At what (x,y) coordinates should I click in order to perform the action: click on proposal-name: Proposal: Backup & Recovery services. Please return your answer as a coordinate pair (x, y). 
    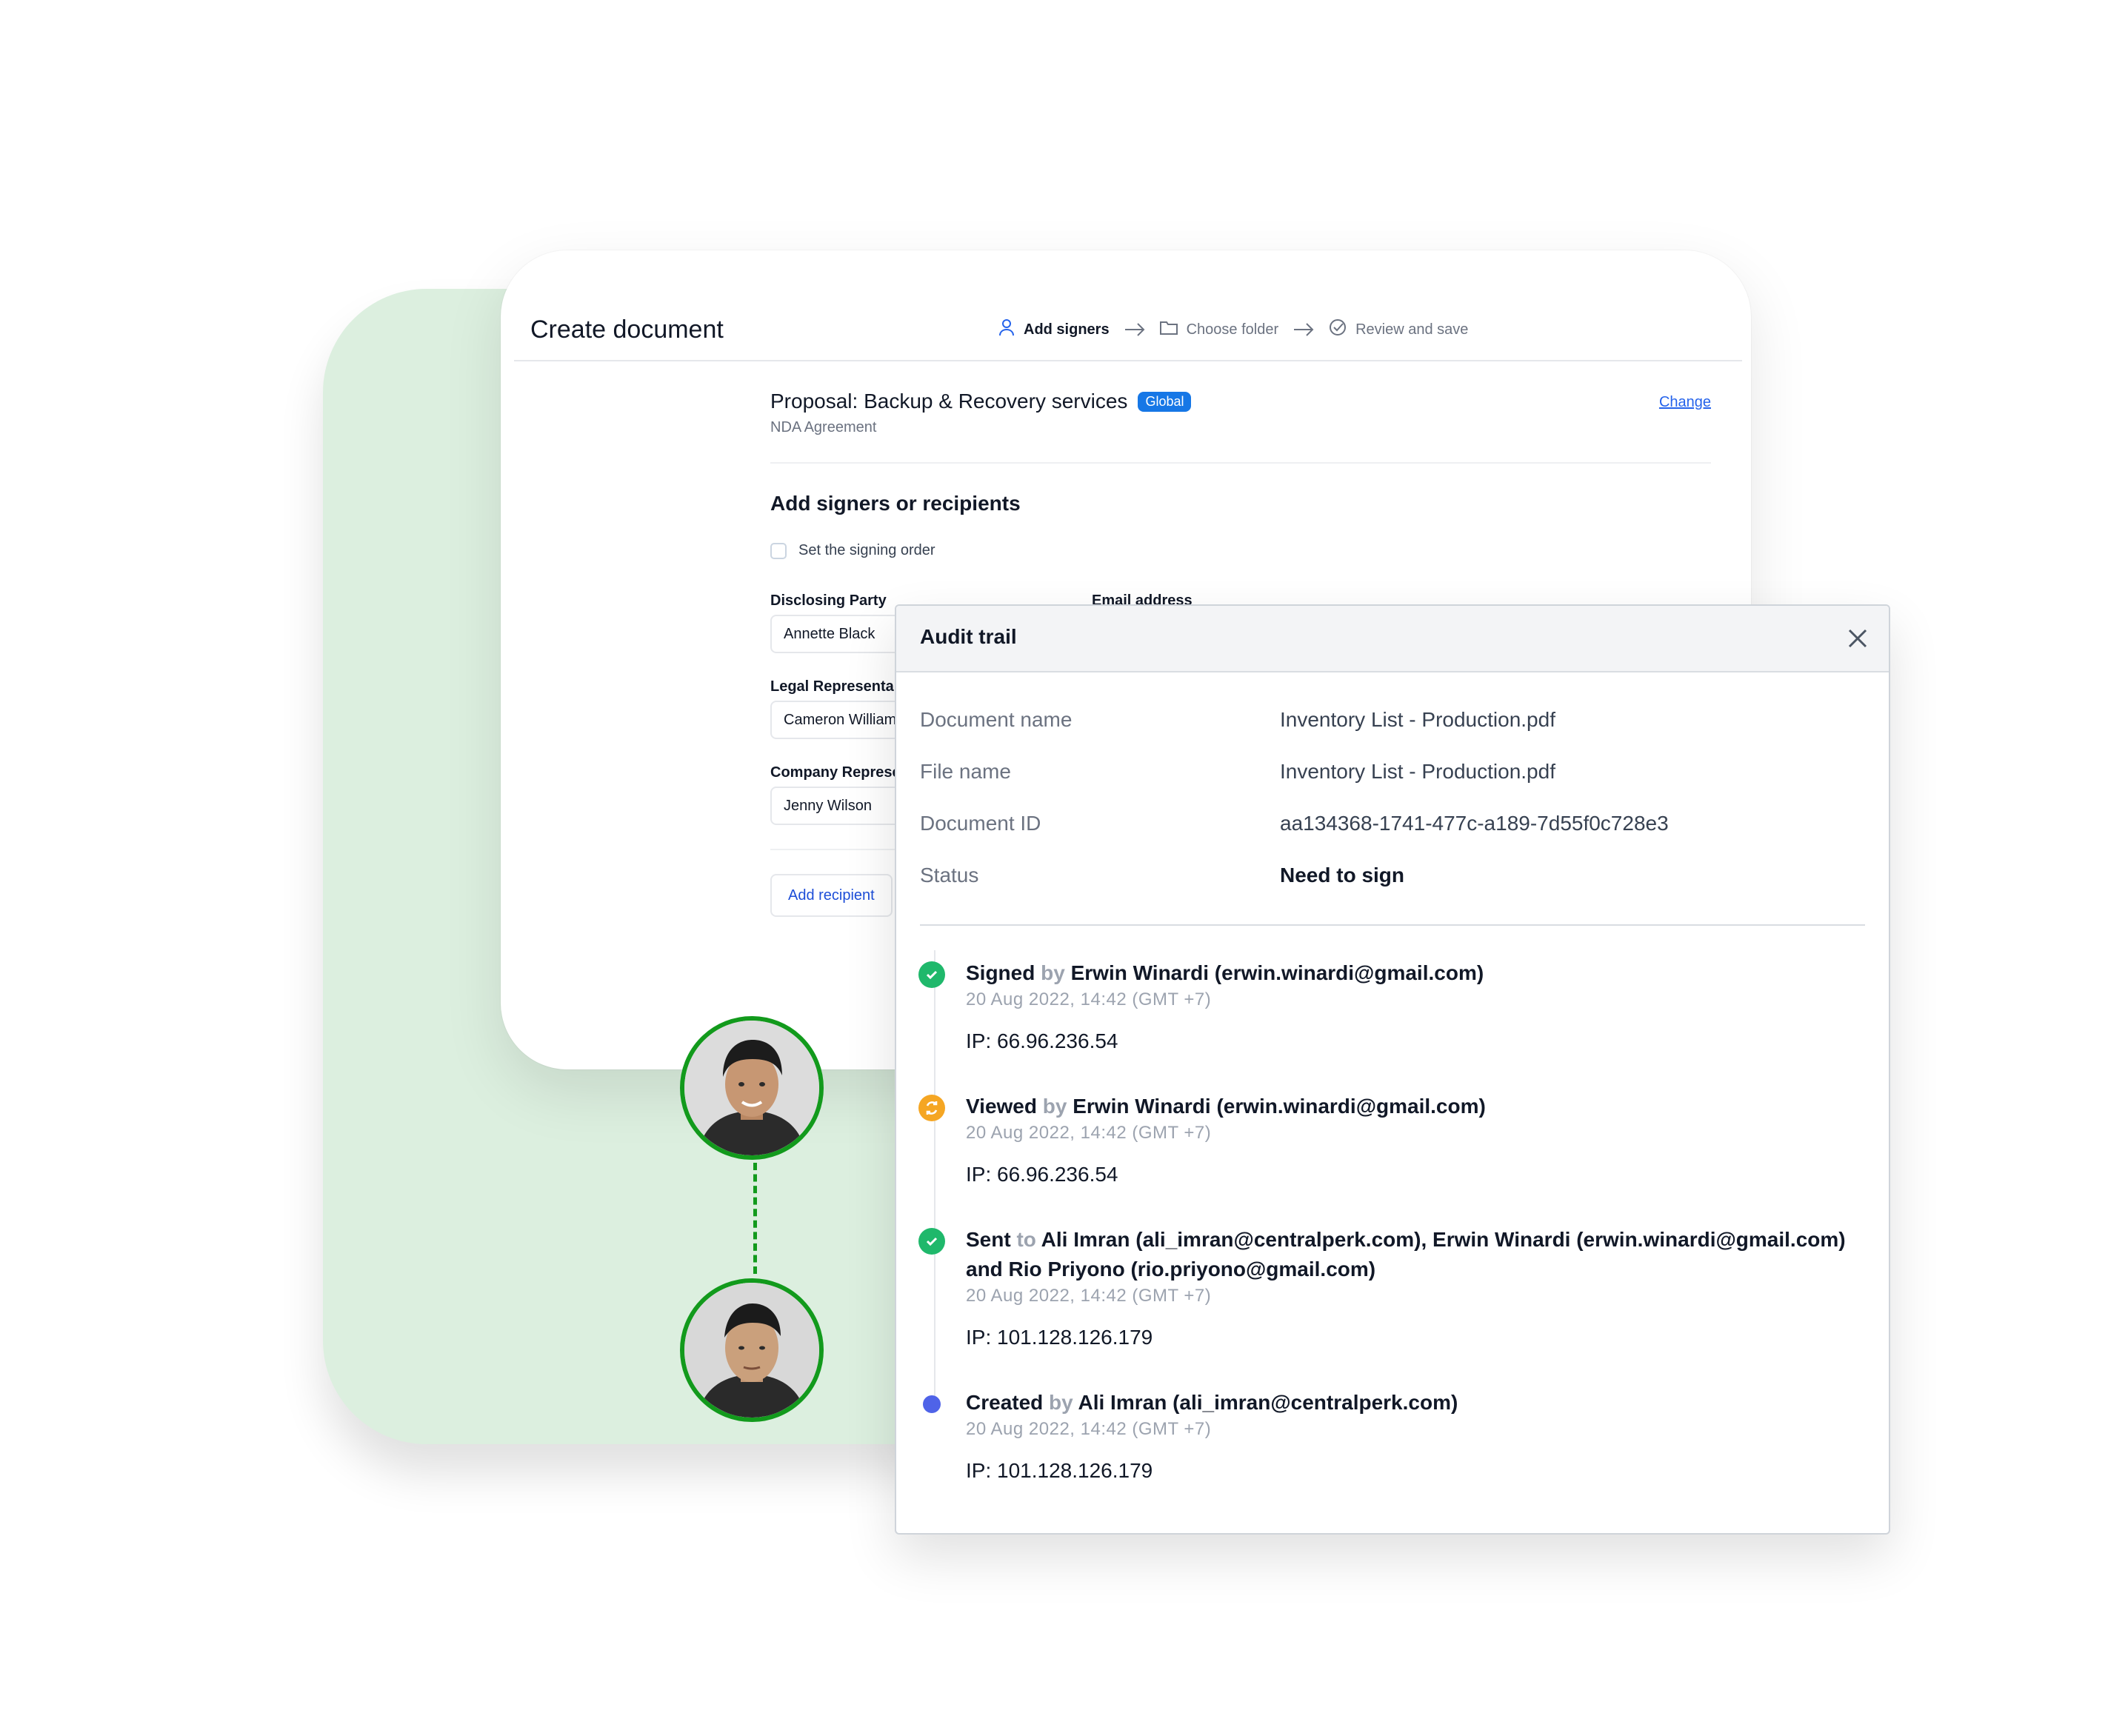
    Looking at the image, I should click on (949, 402).